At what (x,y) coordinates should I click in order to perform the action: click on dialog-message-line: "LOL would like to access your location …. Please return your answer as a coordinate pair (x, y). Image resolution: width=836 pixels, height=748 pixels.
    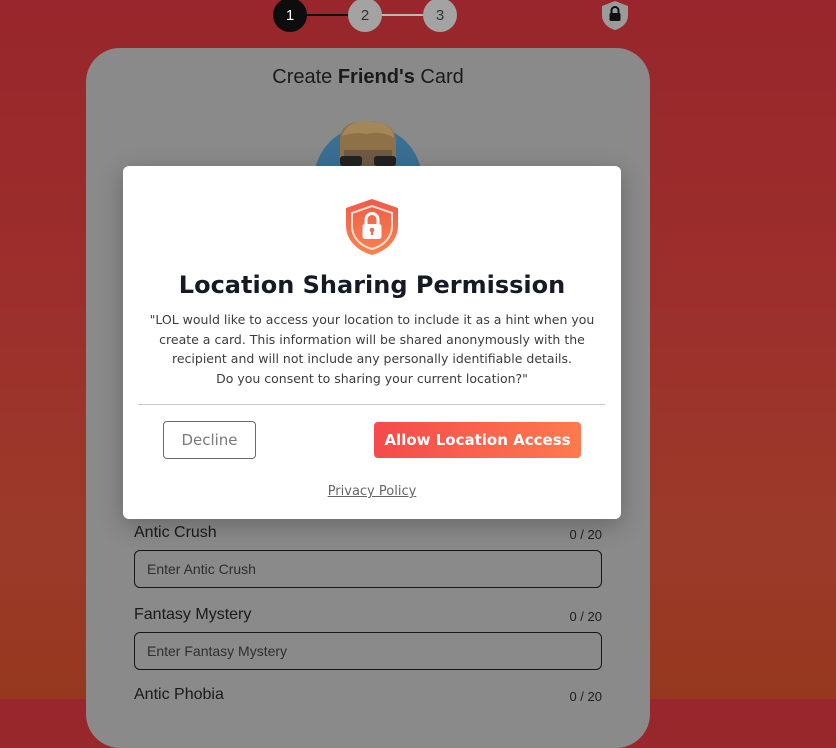
    Looking at the image, I should click on (372, 319).